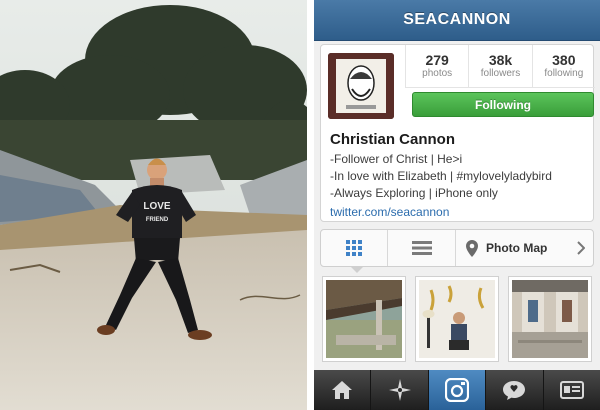 This screenshot has height=410, width=600. Describe the element at coordinates (157, 220) in the screenshot. I see `shirt-text-friend: FRIEND` at that location.